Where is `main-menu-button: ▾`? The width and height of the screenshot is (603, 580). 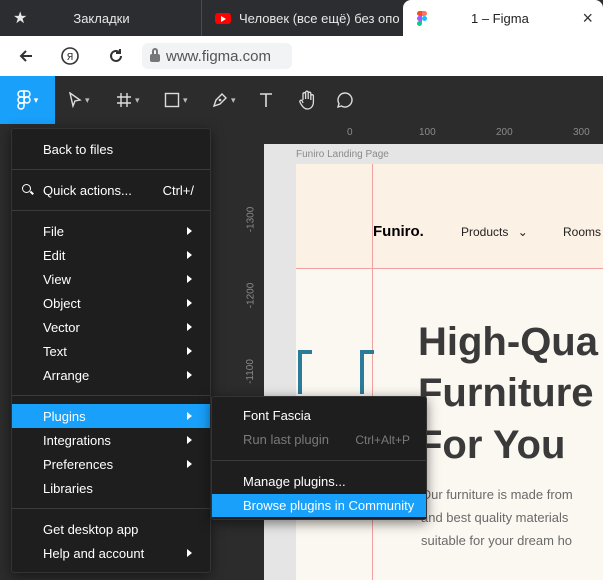
main-menu-button: ▾ is located at coordinates (27, 100).